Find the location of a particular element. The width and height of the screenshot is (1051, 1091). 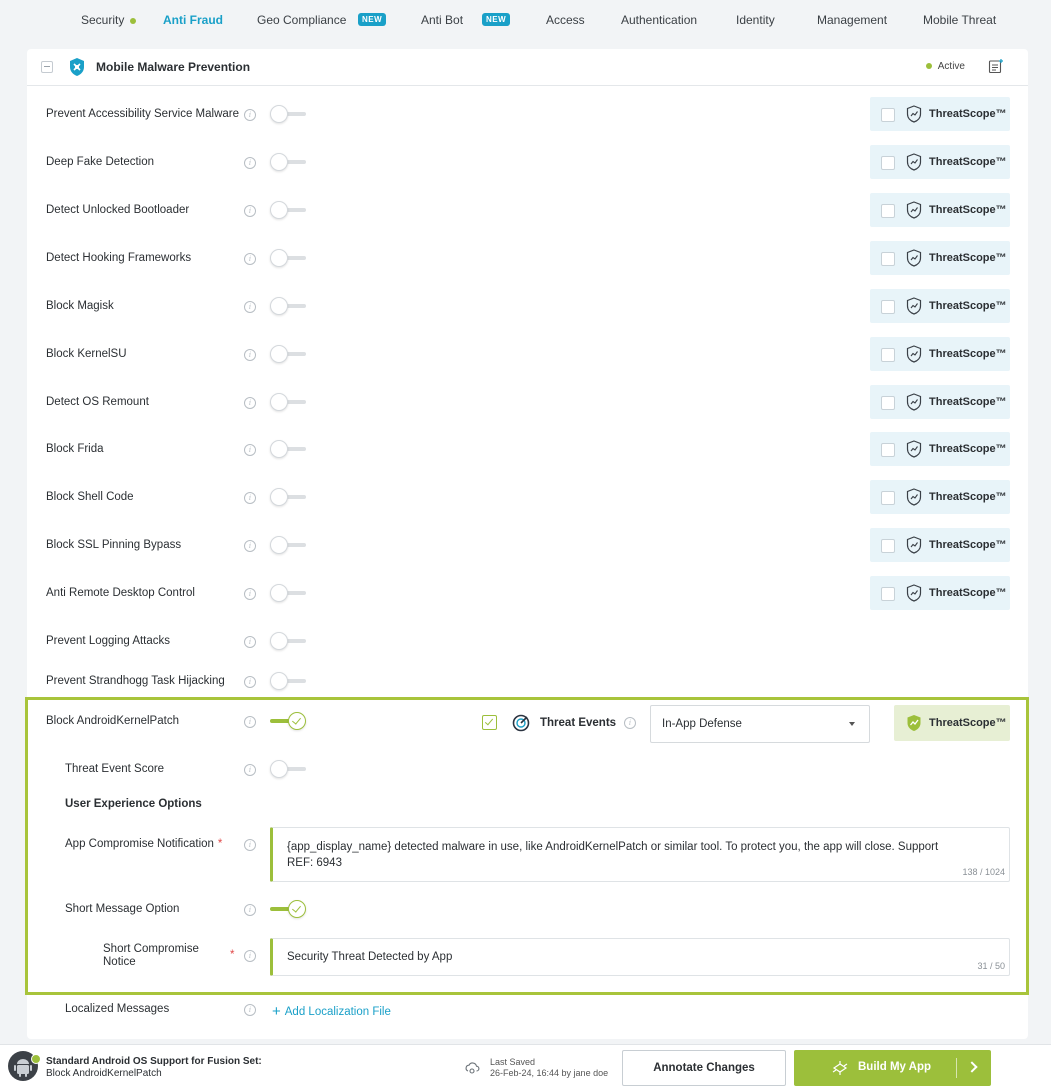

tab-security: Security is located at coordinates (109, 20).